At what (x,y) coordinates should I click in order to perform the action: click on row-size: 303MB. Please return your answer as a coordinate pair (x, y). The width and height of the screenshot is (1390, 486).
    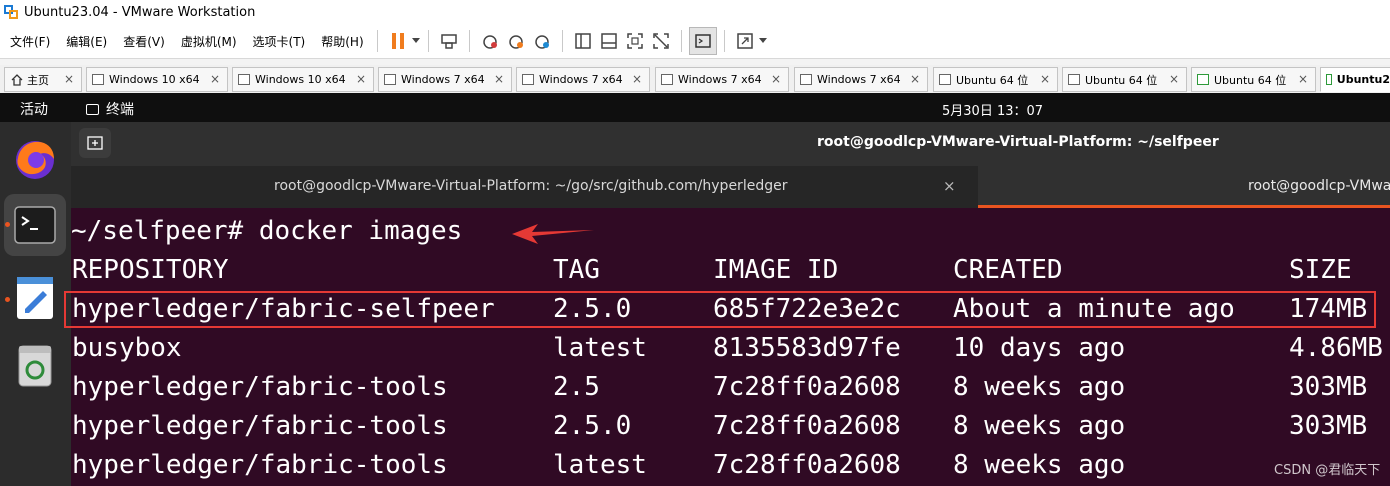
    Looking at the image, I should click on (1328, 426).